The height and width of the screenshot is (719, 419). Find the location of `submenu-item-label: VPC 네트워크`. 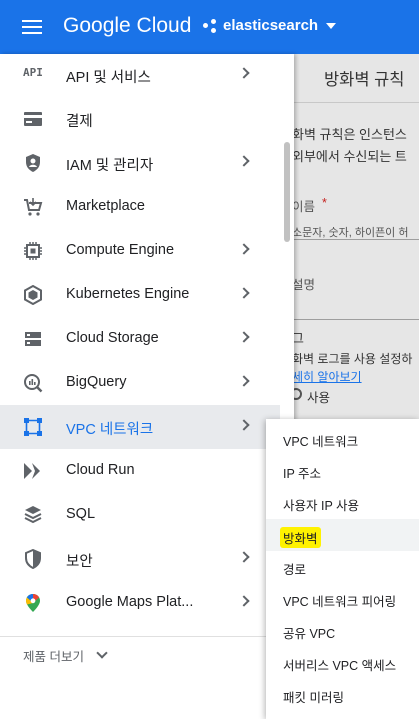

submenu-item-label: VPC 네트워크 is located at coordinates (321, 442).